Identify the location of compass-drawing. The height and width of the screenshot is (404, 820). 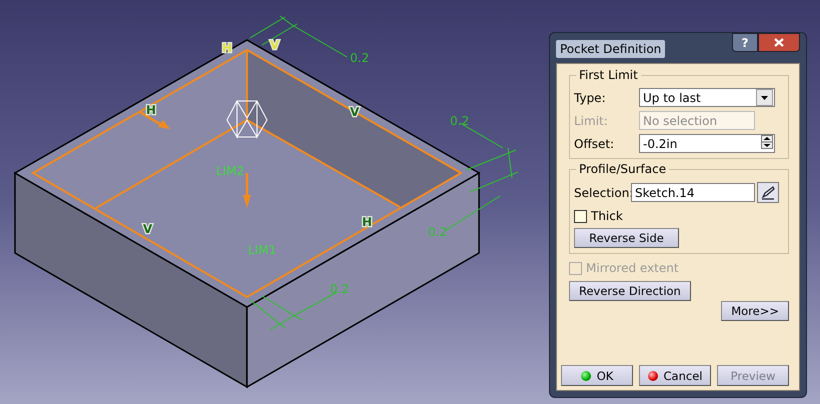
(247, 119).